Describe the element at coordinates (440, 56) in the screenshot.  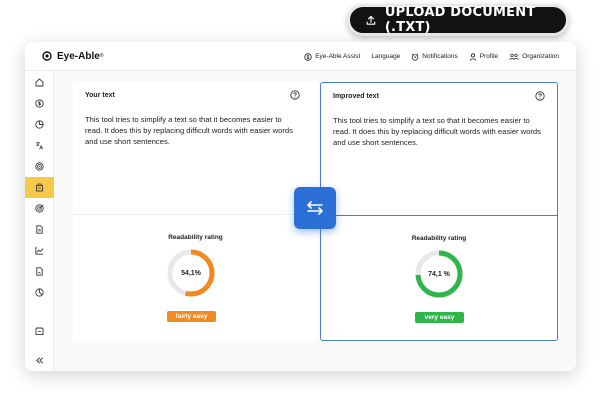
I see `nav-notifications-label: Notifications` at that location.